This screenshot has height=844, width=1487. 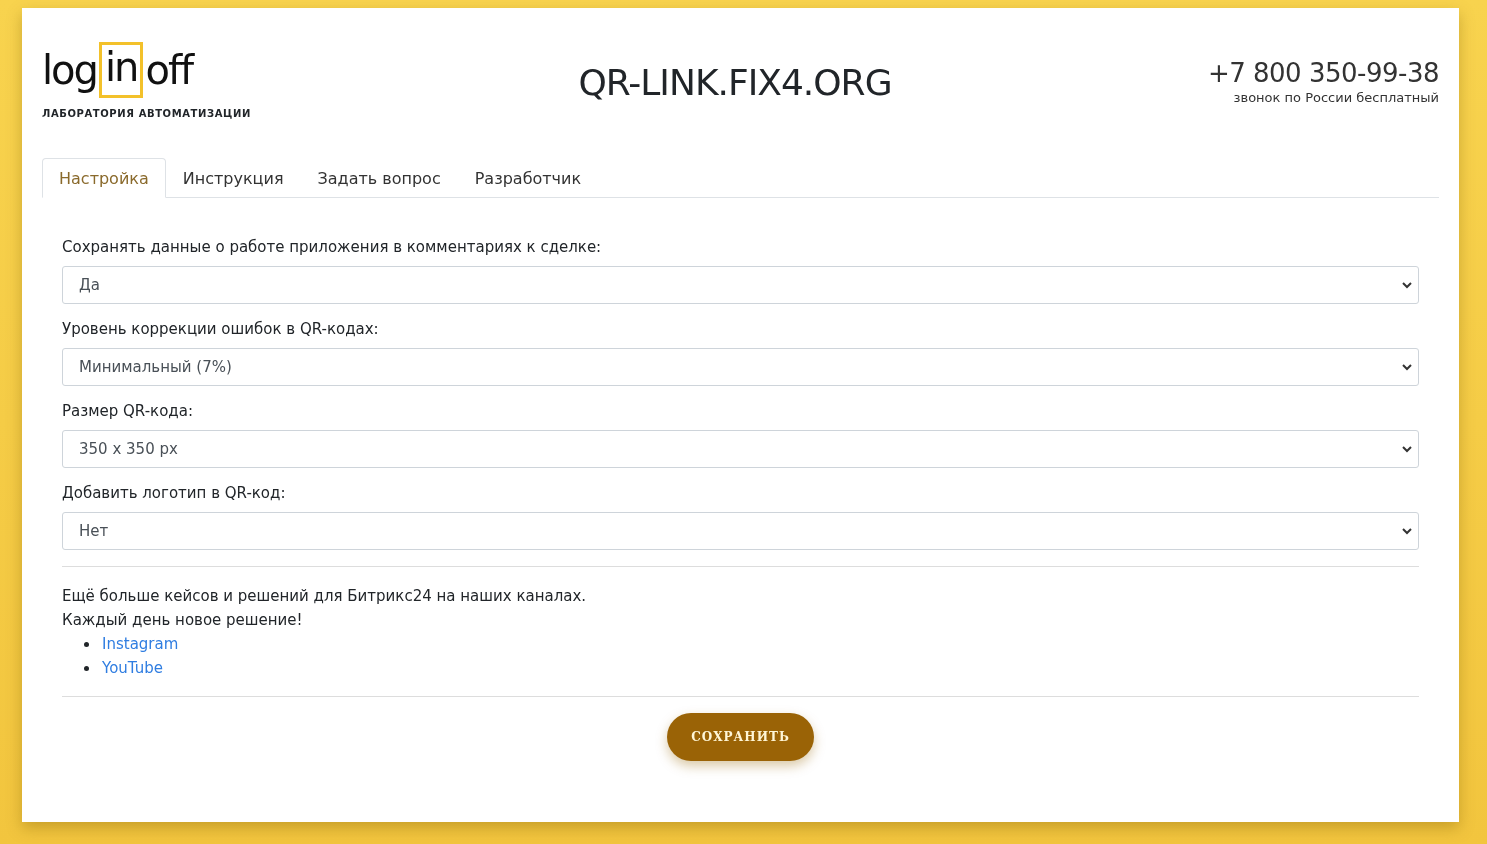 I want to click on select-field: 350 x 350 px, so click(x=740, y=449).